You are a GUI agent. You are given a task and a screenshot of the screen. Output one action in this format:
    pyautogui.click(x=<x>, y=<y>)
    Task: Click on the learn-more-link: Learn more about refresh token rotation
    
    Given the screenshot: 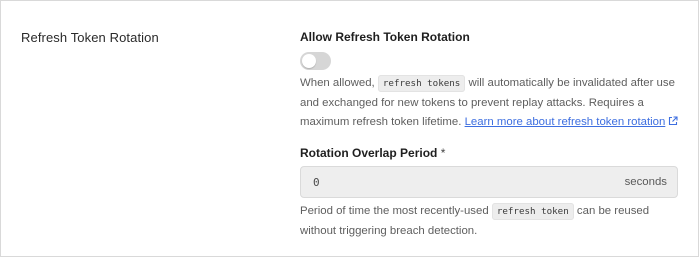 What is the action you would take?
    pyautogui.click(x=572, y=122)
    